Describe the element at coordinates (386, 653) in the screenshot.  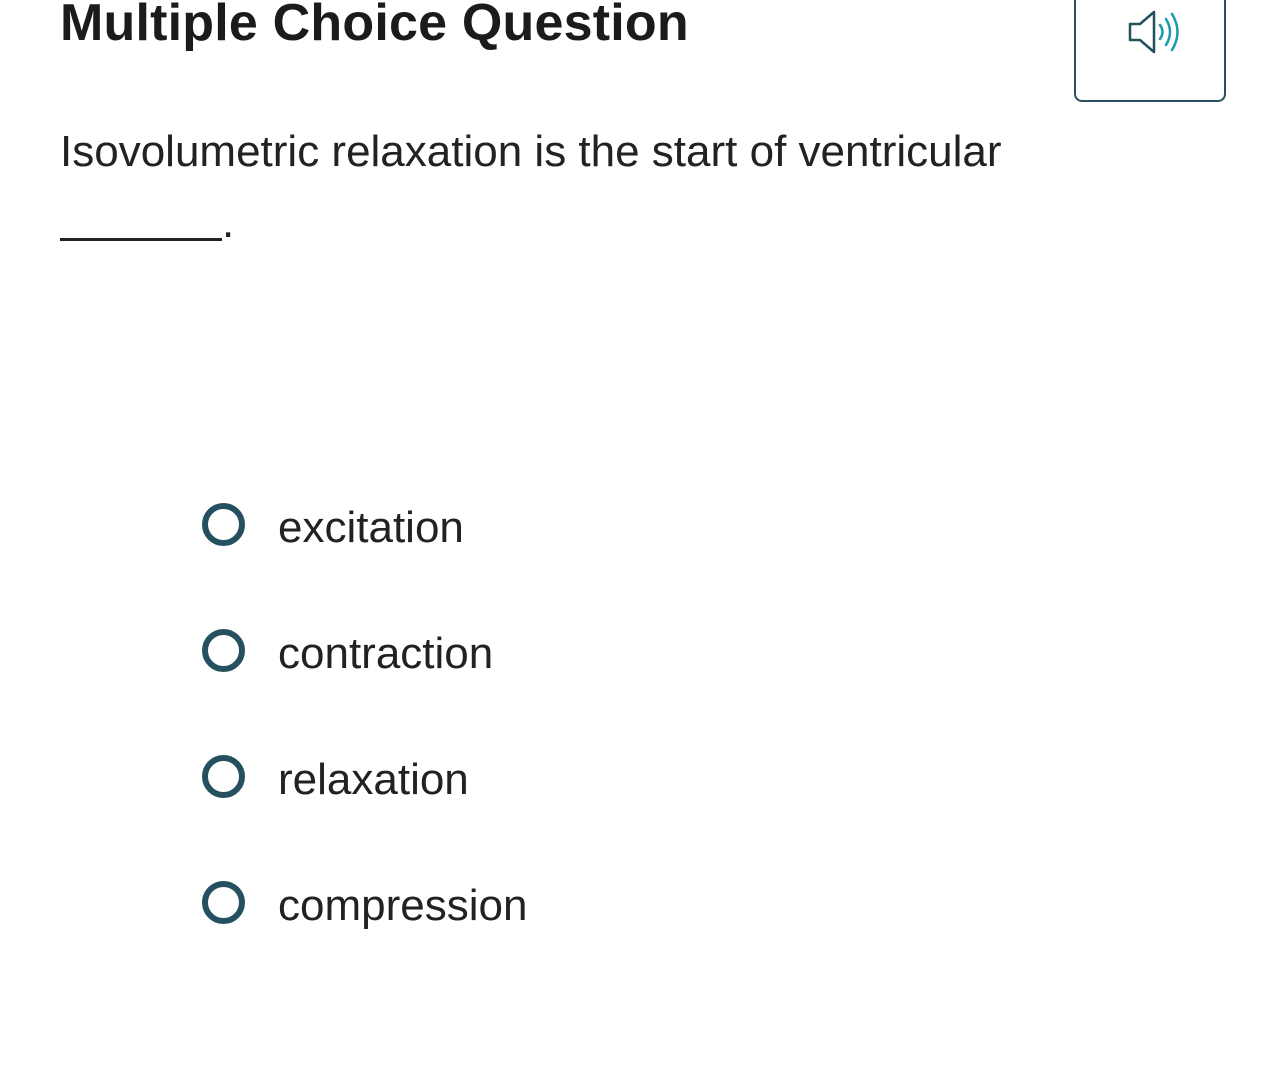
I see `option-label: contraction` at that location.